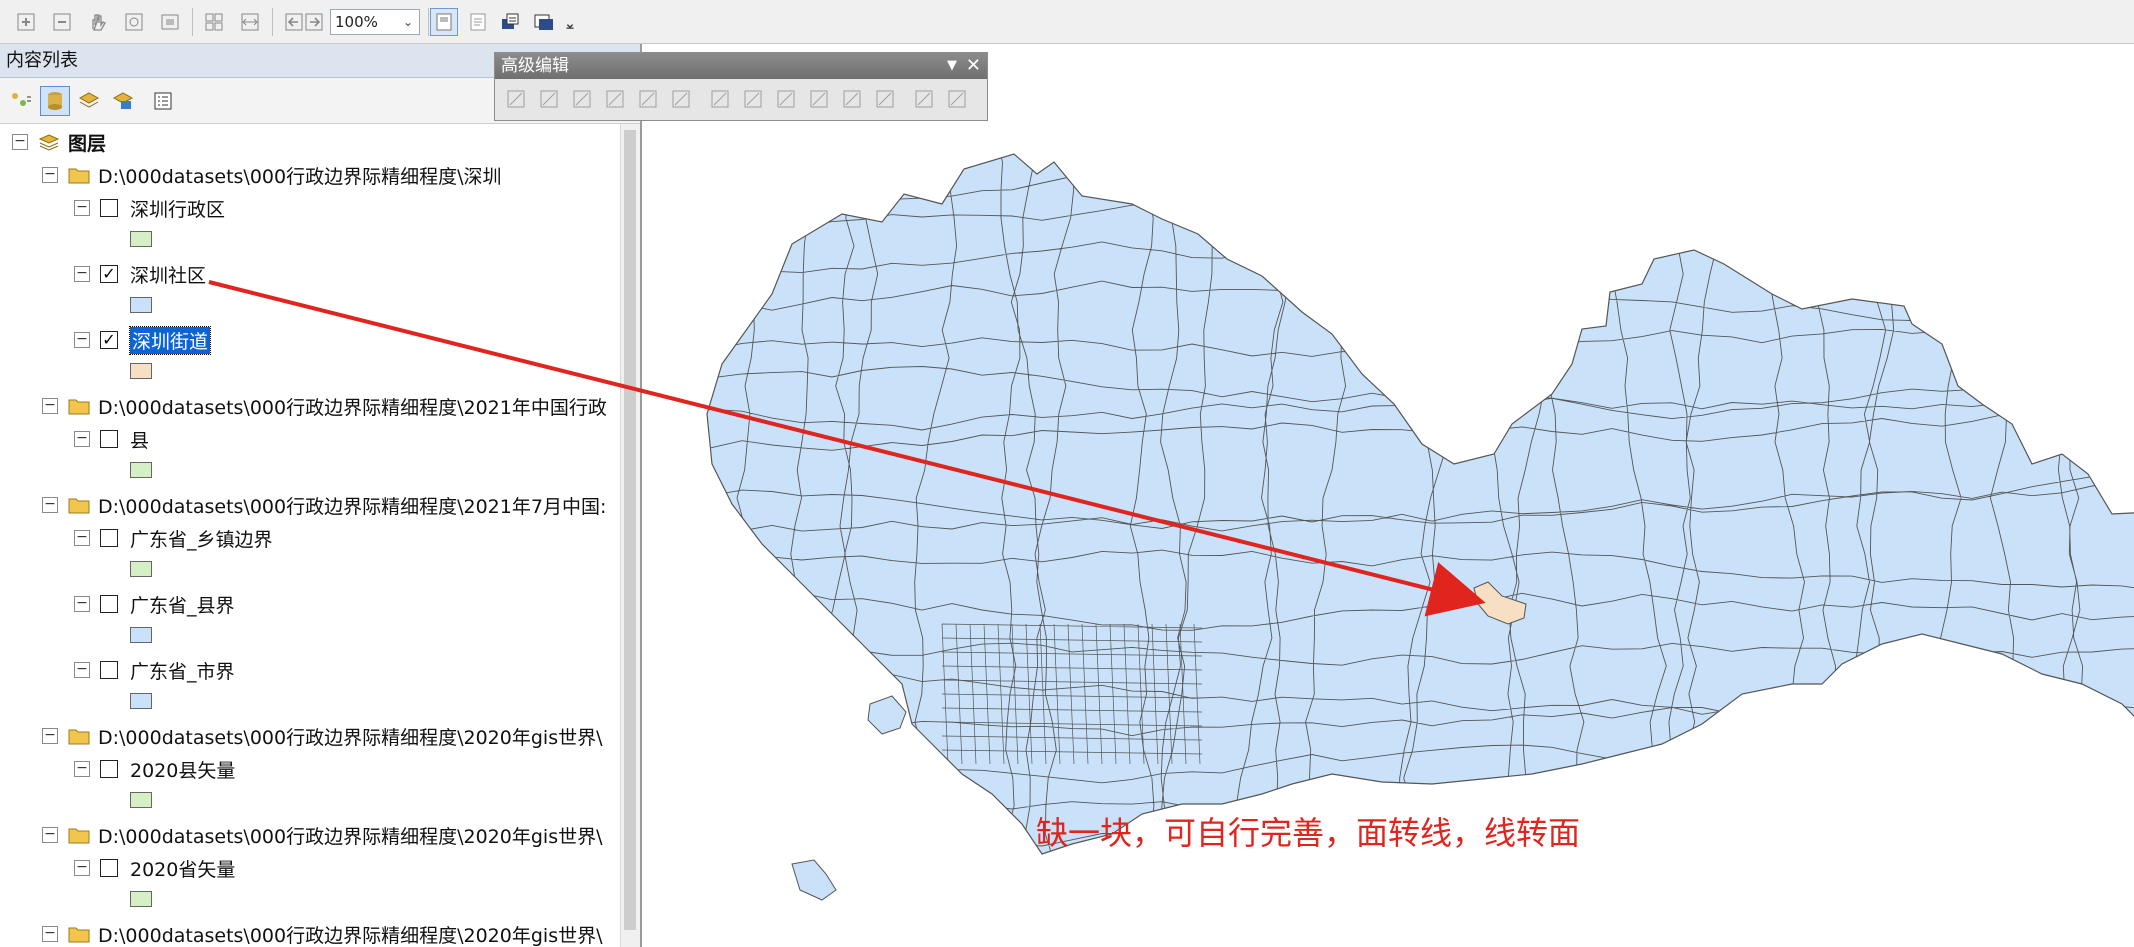 The height and width of the screenshot is (947, 2134). What do you see at coordinates (375, 22) in the screenshot?
I see `zoom-select: 100% ⌄` at bounding box center [375, 22].